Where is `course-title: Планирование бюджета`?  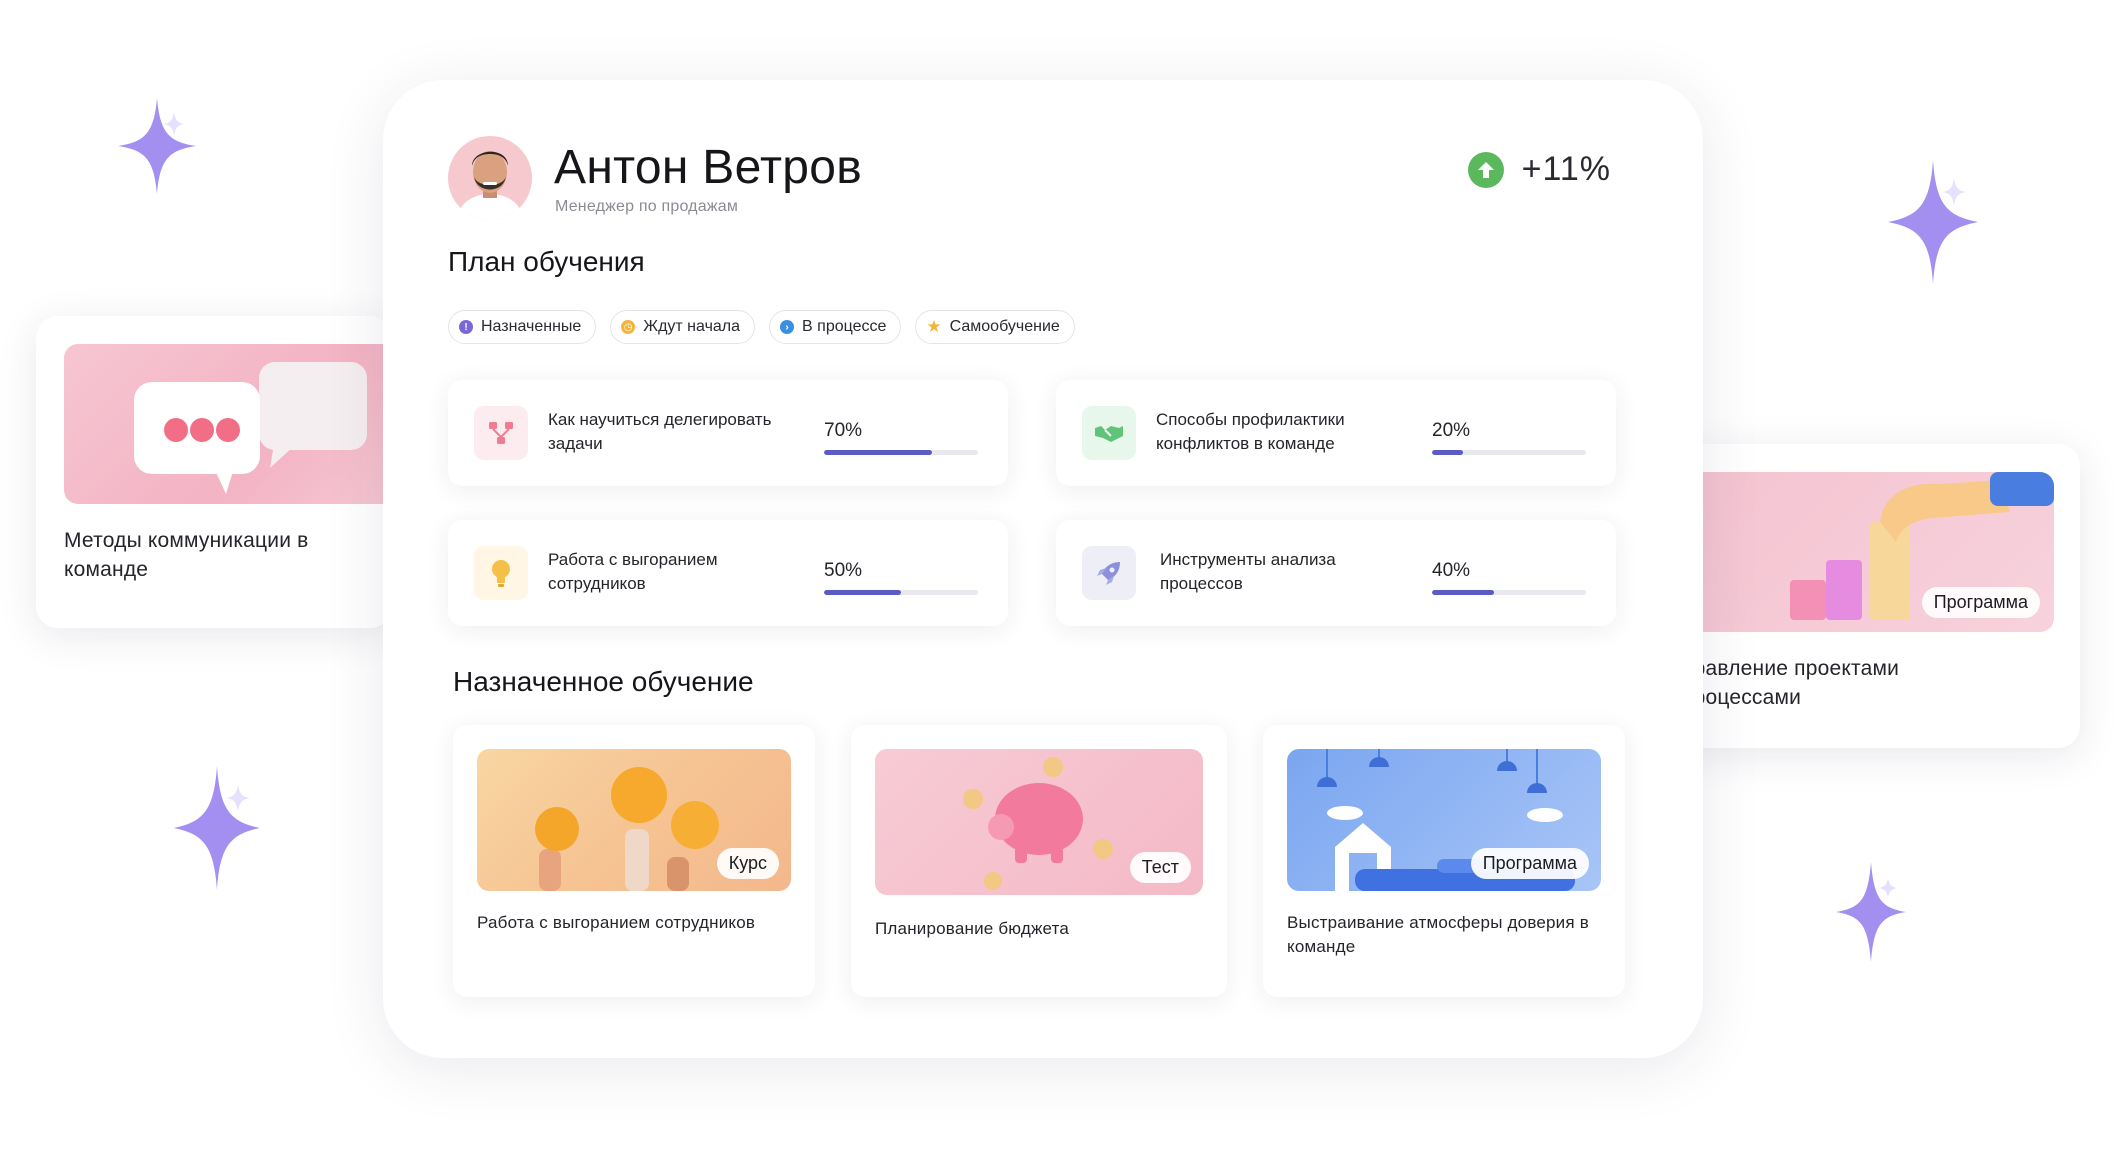 course-title: Планирование бюджета is located at coordinates (972, 928).